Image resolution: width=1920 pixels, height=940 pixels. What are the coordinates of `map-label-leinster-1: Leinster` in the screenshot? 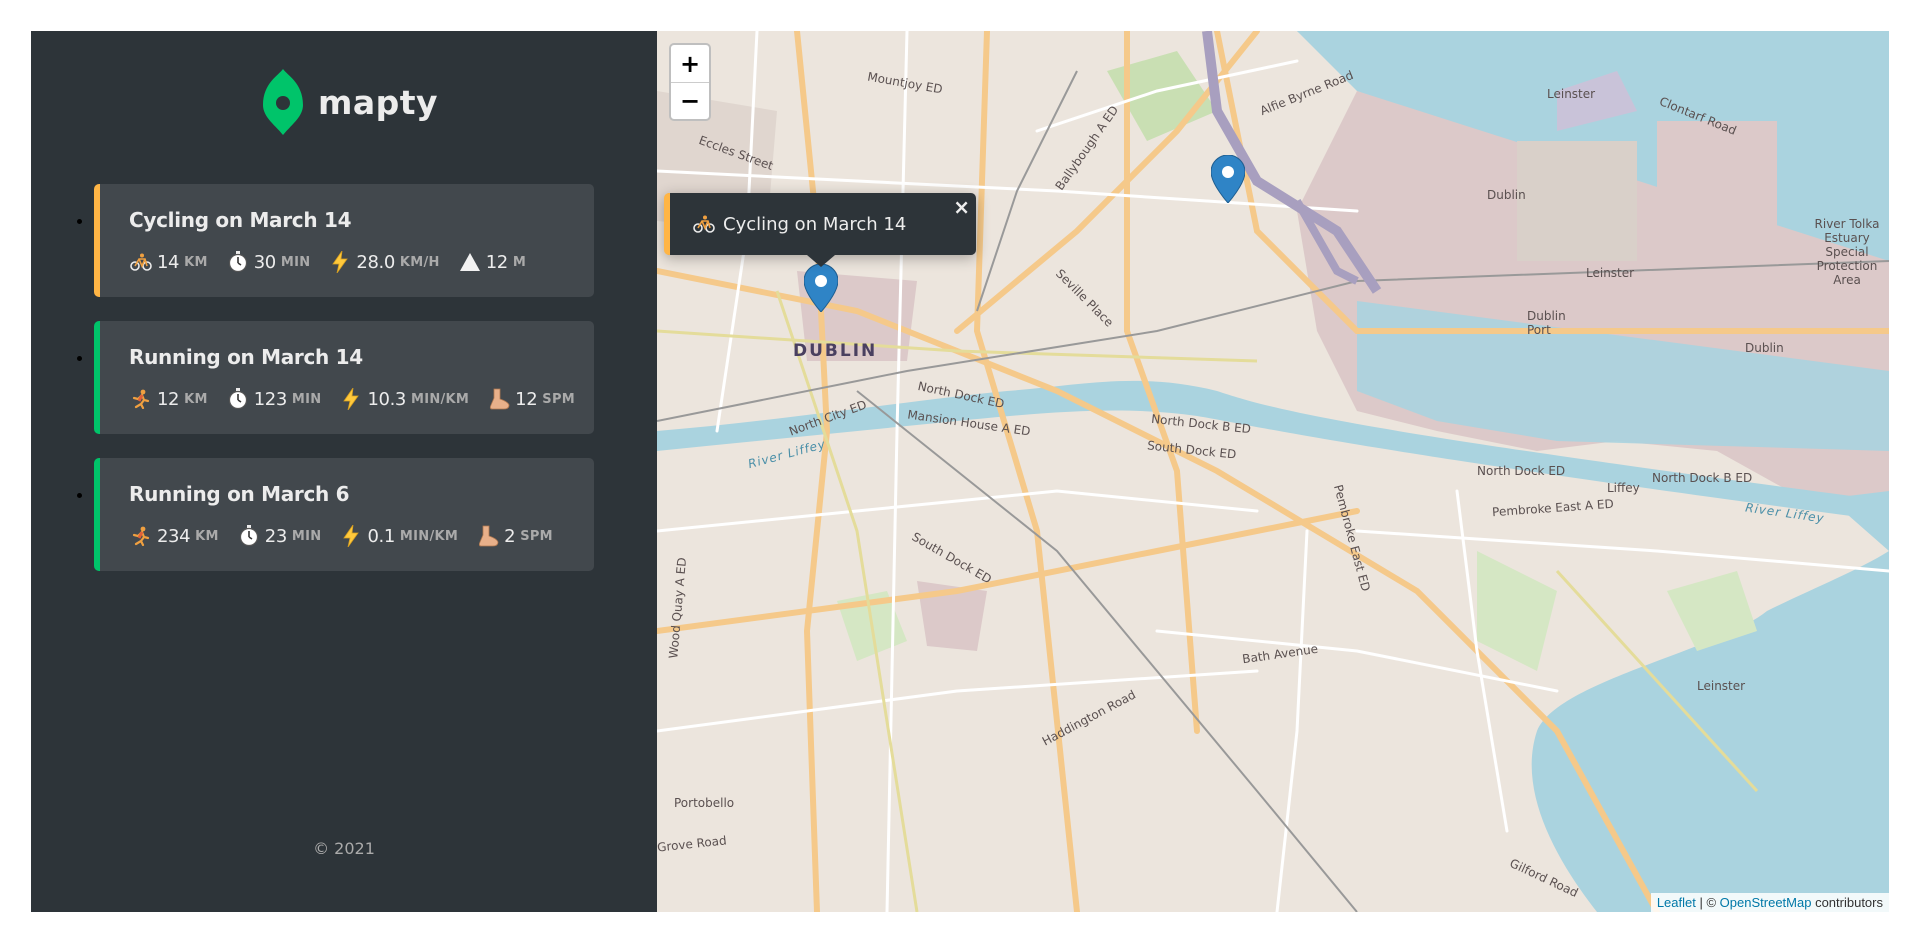 It's located at (1610, 273).